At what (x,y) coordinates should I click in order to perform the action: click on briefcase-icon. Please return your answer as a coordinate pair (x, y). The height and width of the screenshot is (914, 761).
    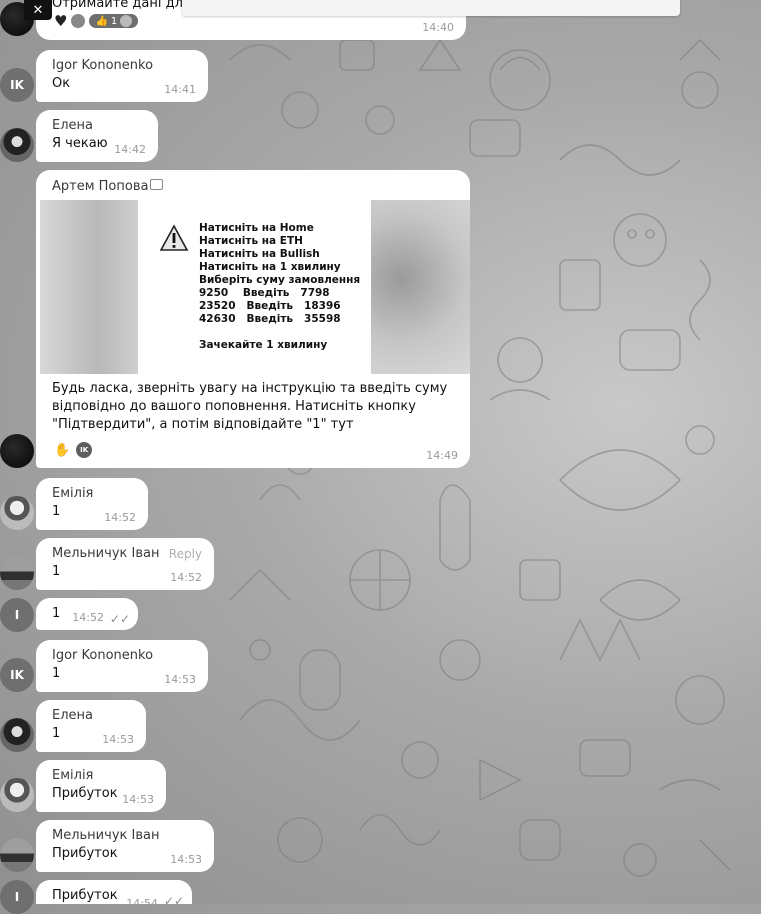
    Looking at the image, I should click on (156, 184).